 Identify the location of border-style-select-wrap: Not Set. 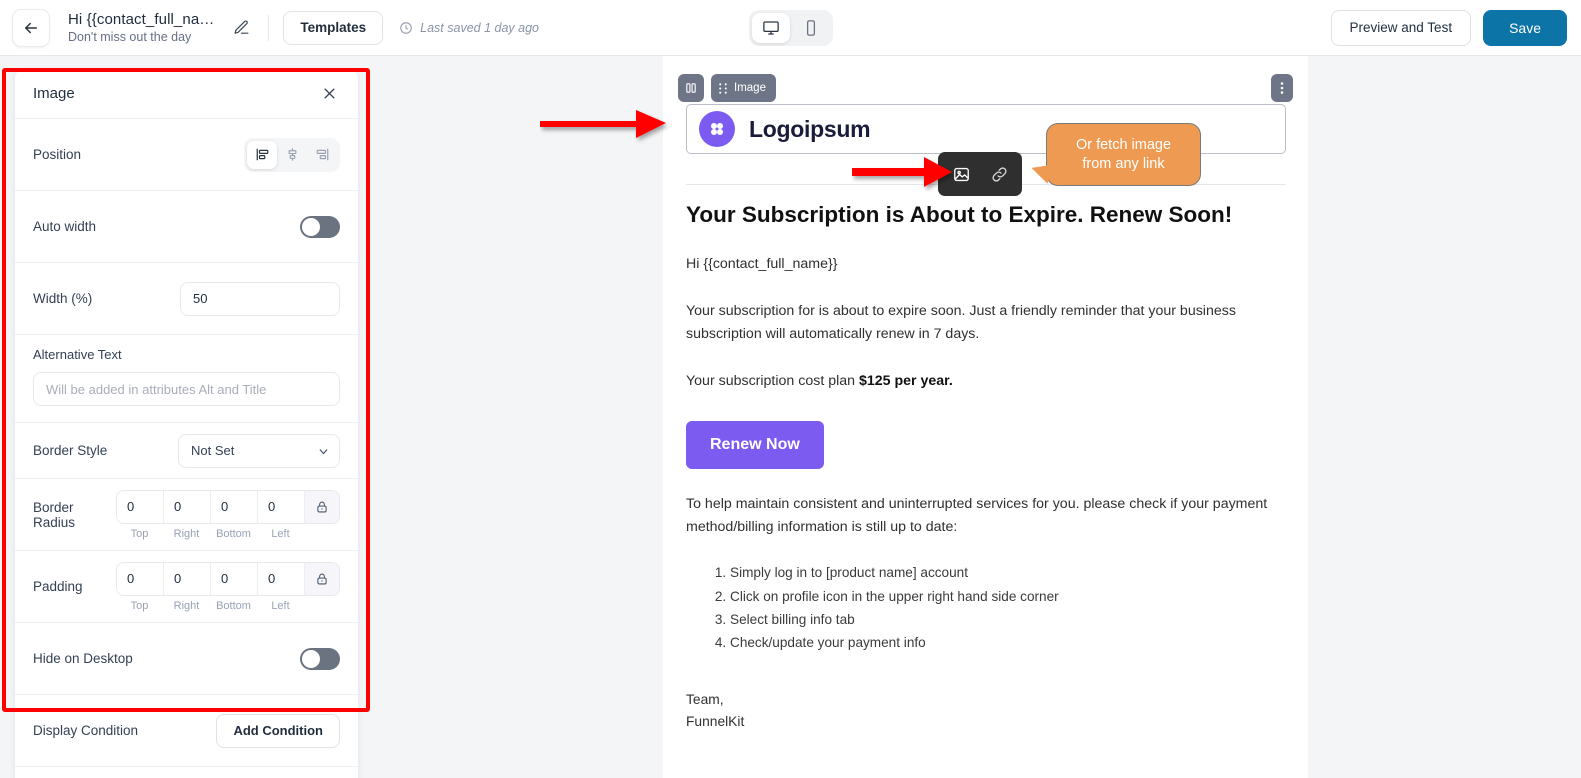
(259, 450).